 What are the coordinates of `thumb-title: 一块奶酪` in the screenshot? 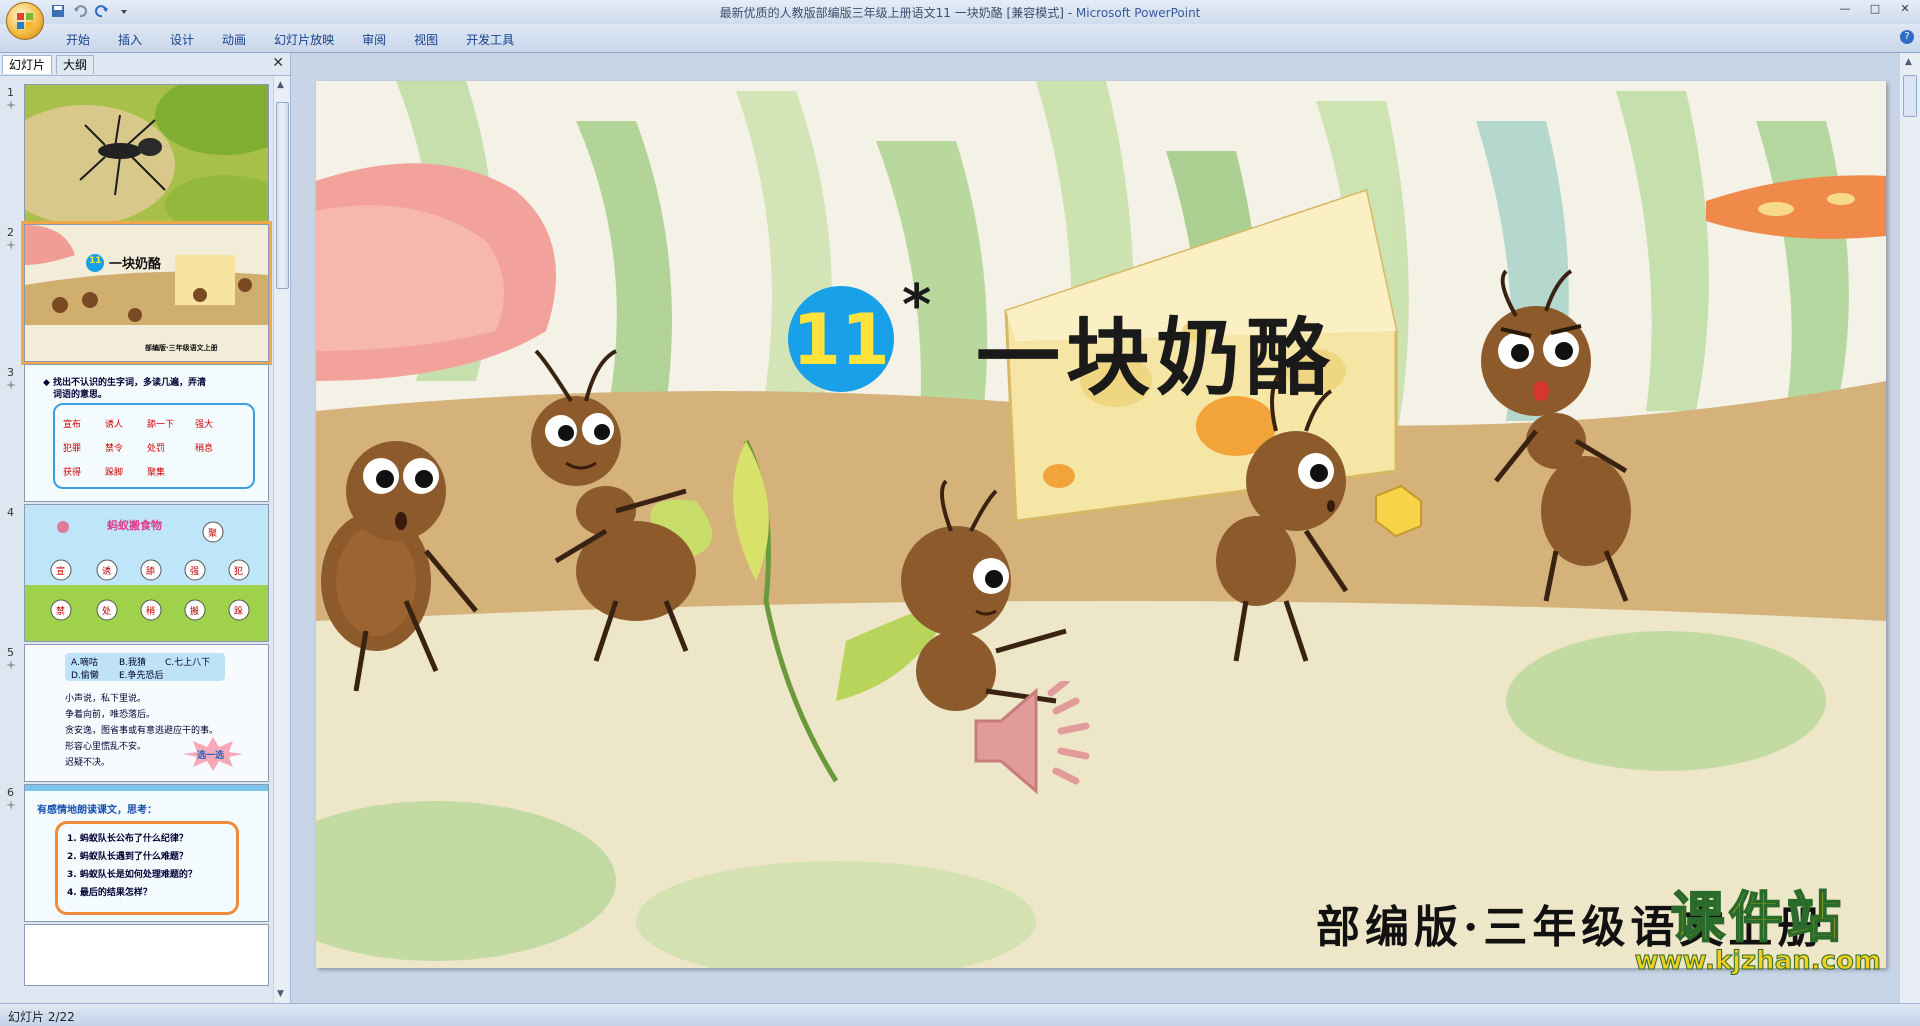 It's located at (135, 264).